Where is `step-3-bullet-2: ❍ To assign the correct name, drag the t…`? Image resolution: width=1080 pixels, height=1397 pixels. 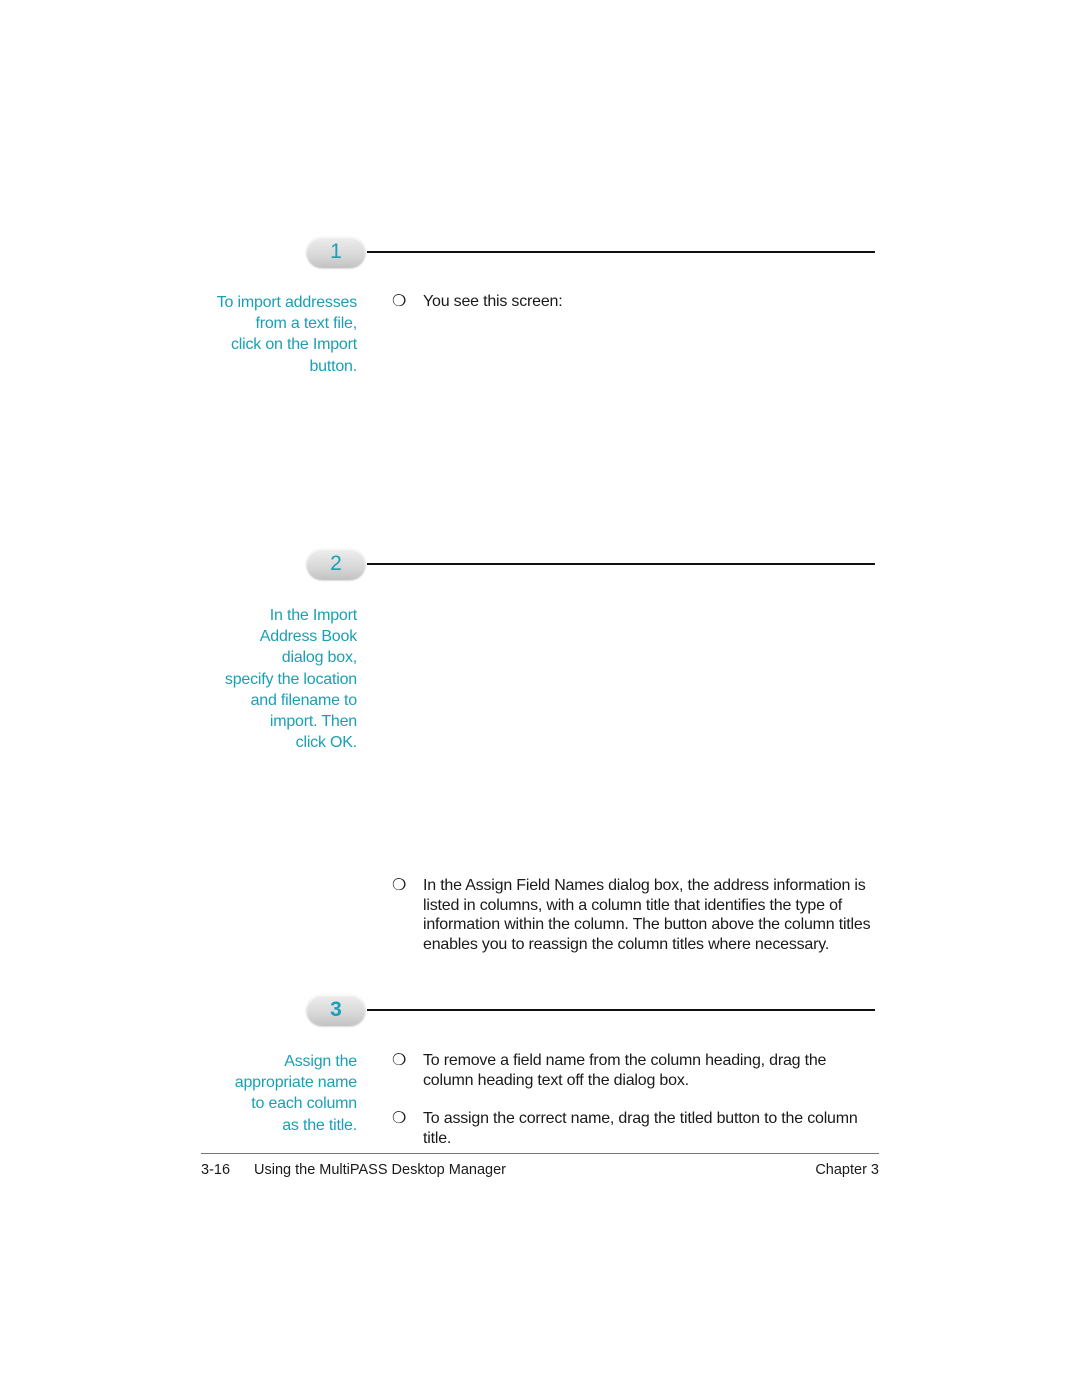
step-3-bullet-2: ❍ To assign the correct name, drag the t… is located at coordinates (635, 1128).